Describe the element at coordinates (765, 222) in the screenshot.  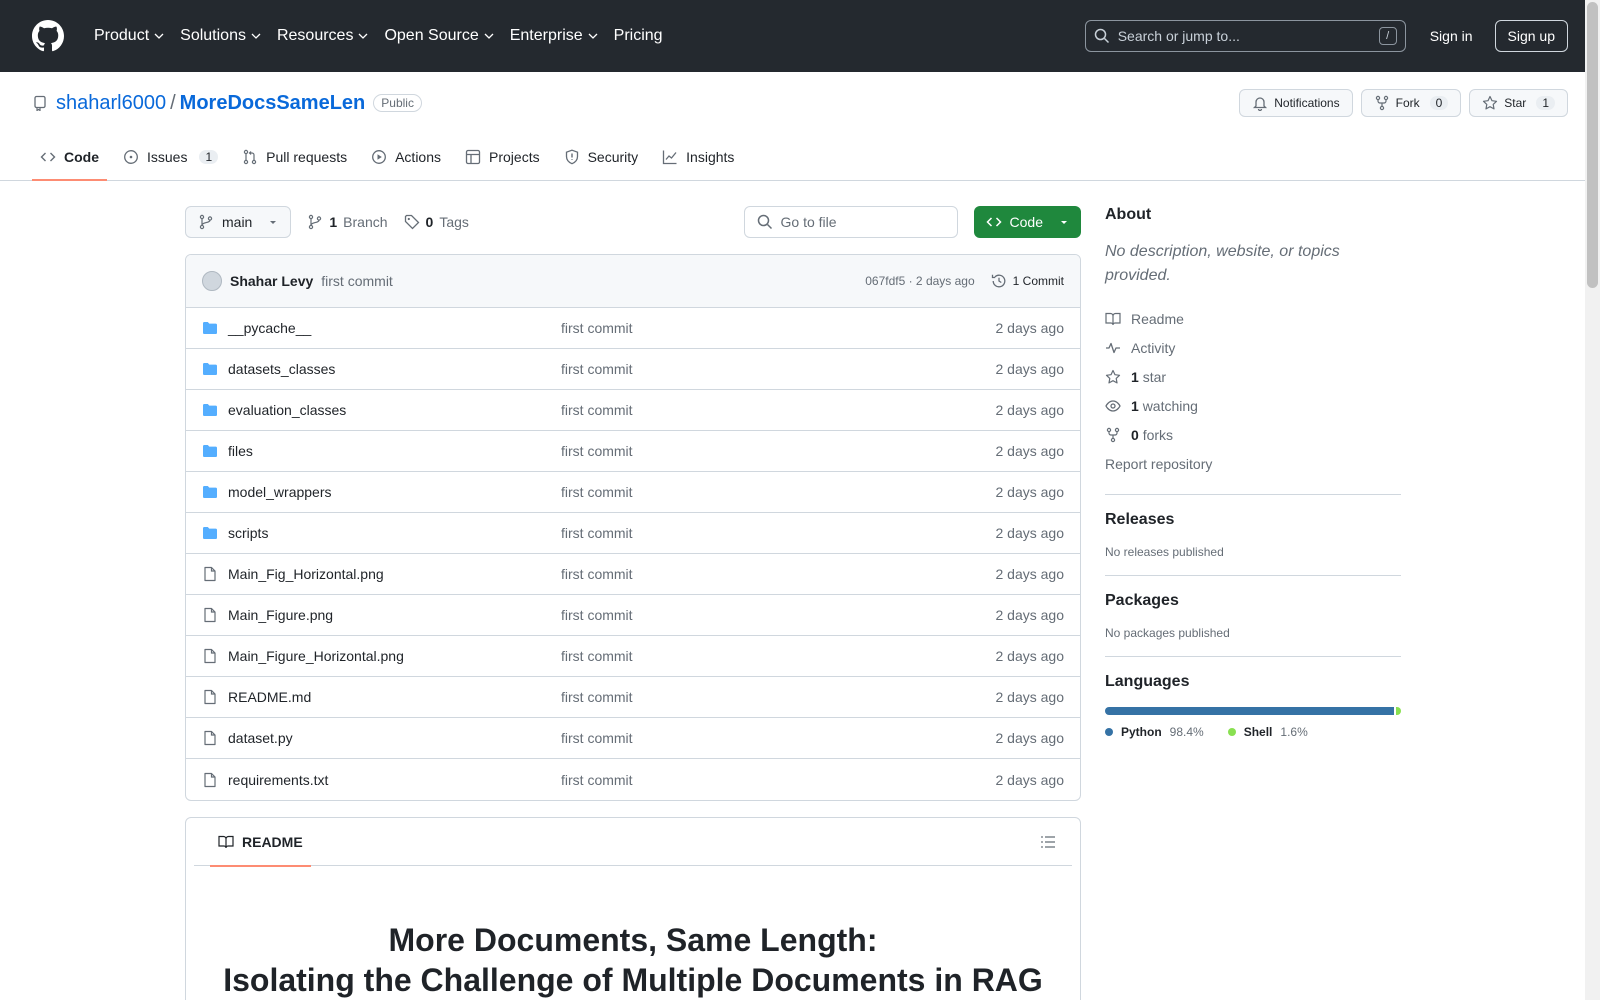
I see `search-icon` at that location.